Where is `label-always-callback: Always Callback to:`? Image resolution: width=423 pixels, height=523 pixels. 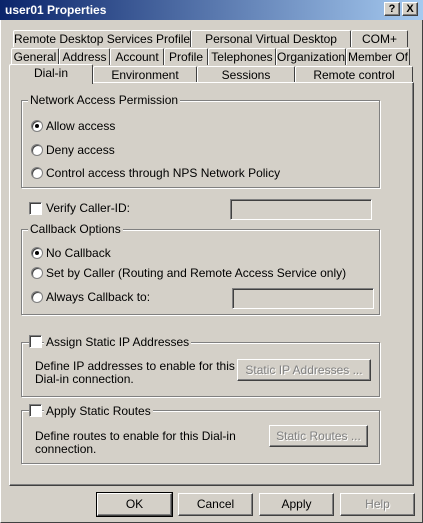 label-always-callback: Always Callback to: is located at coordinates (98, 297).